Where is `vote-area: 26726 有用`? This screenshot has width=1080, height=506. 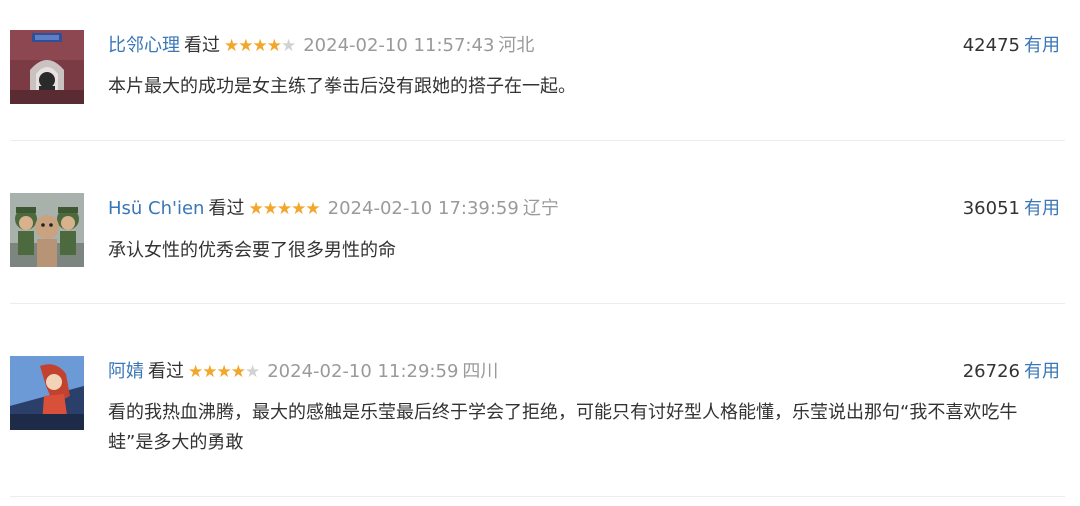 vote-area: 26726 有用 is located at coordinates (1011, 372).